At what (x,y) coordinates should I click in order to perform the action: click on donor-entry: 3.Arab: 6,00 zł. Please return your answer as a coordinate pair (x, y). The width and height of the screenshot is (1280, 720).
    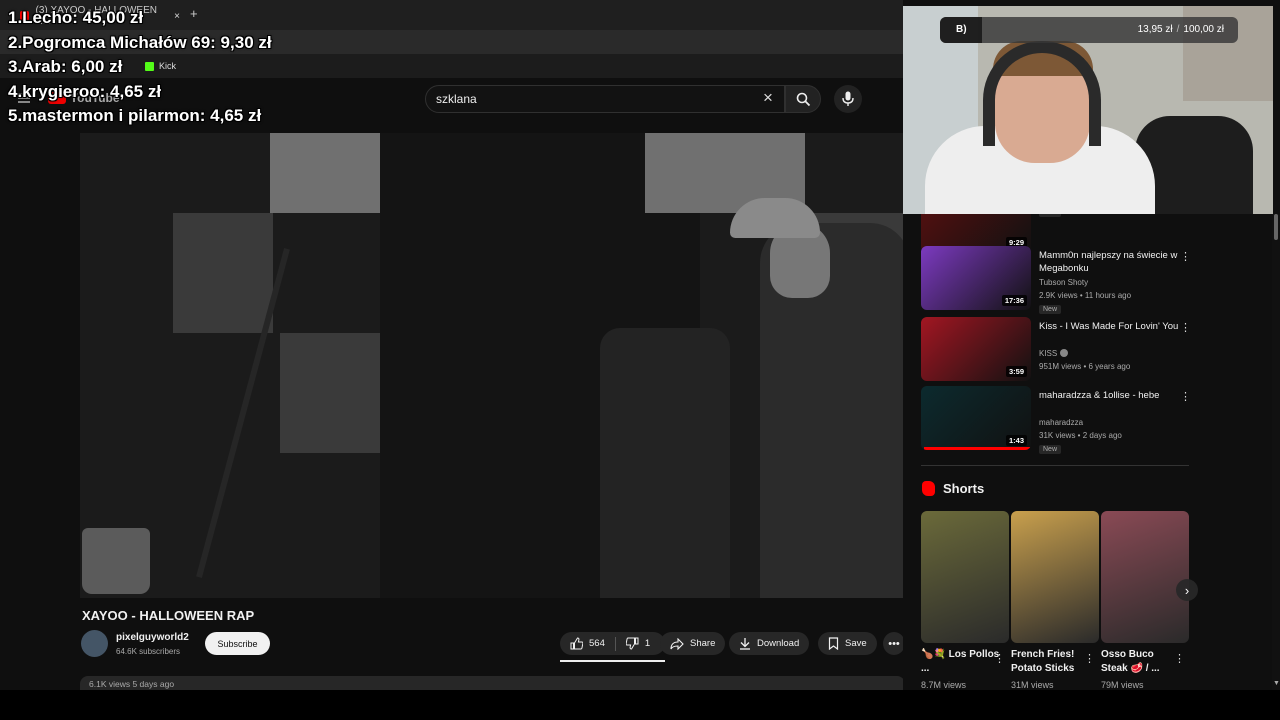
    Looking at the image, I should click on (65, 66).